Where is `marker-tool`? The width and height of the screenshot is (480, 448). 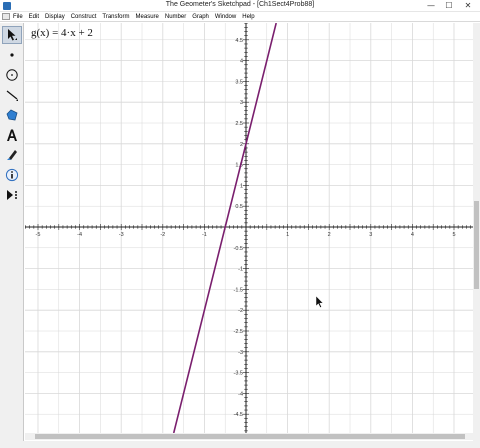
marker-tool is located at coordinates (12, 155).